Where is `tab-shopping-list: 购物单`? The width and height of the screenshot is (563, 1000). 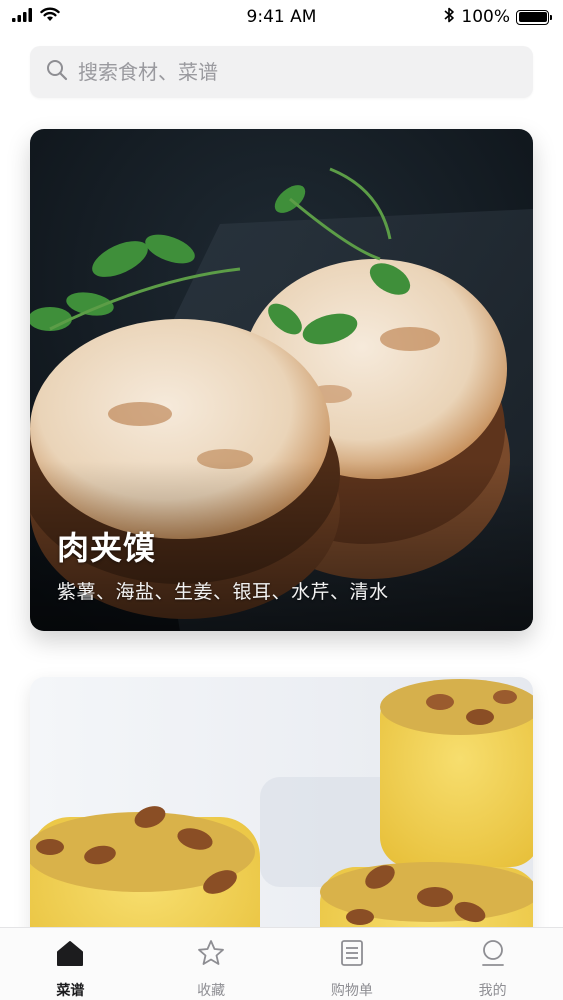 tab-shopping-list: 购物单 is located at coordinates (352, 964).